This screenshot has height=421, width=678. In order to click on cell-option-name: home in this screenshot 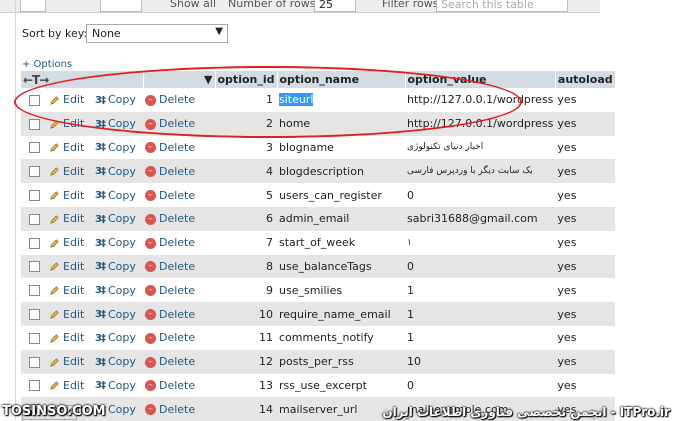, I will do `click(341, 123)`.